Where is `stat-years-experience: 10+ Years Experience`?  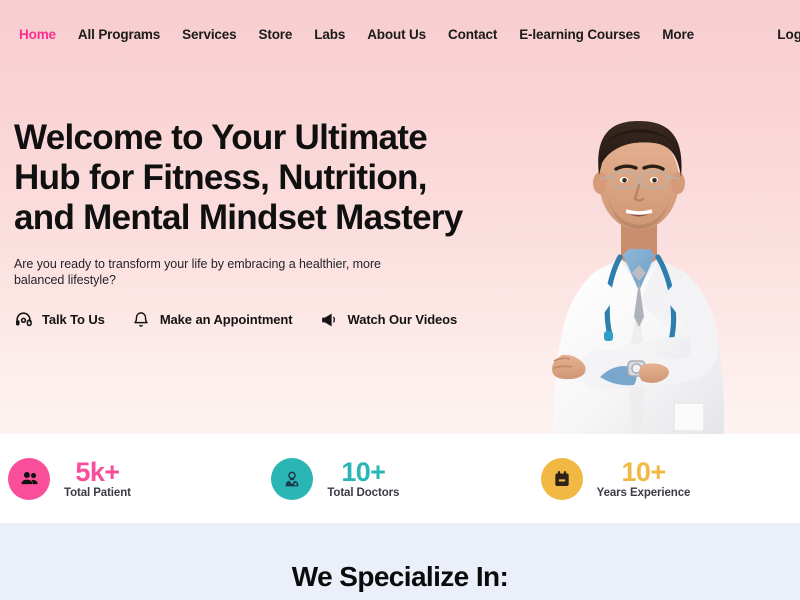 stat-years-experience: 10+ Years Experience is located at coordinates (665, 478).